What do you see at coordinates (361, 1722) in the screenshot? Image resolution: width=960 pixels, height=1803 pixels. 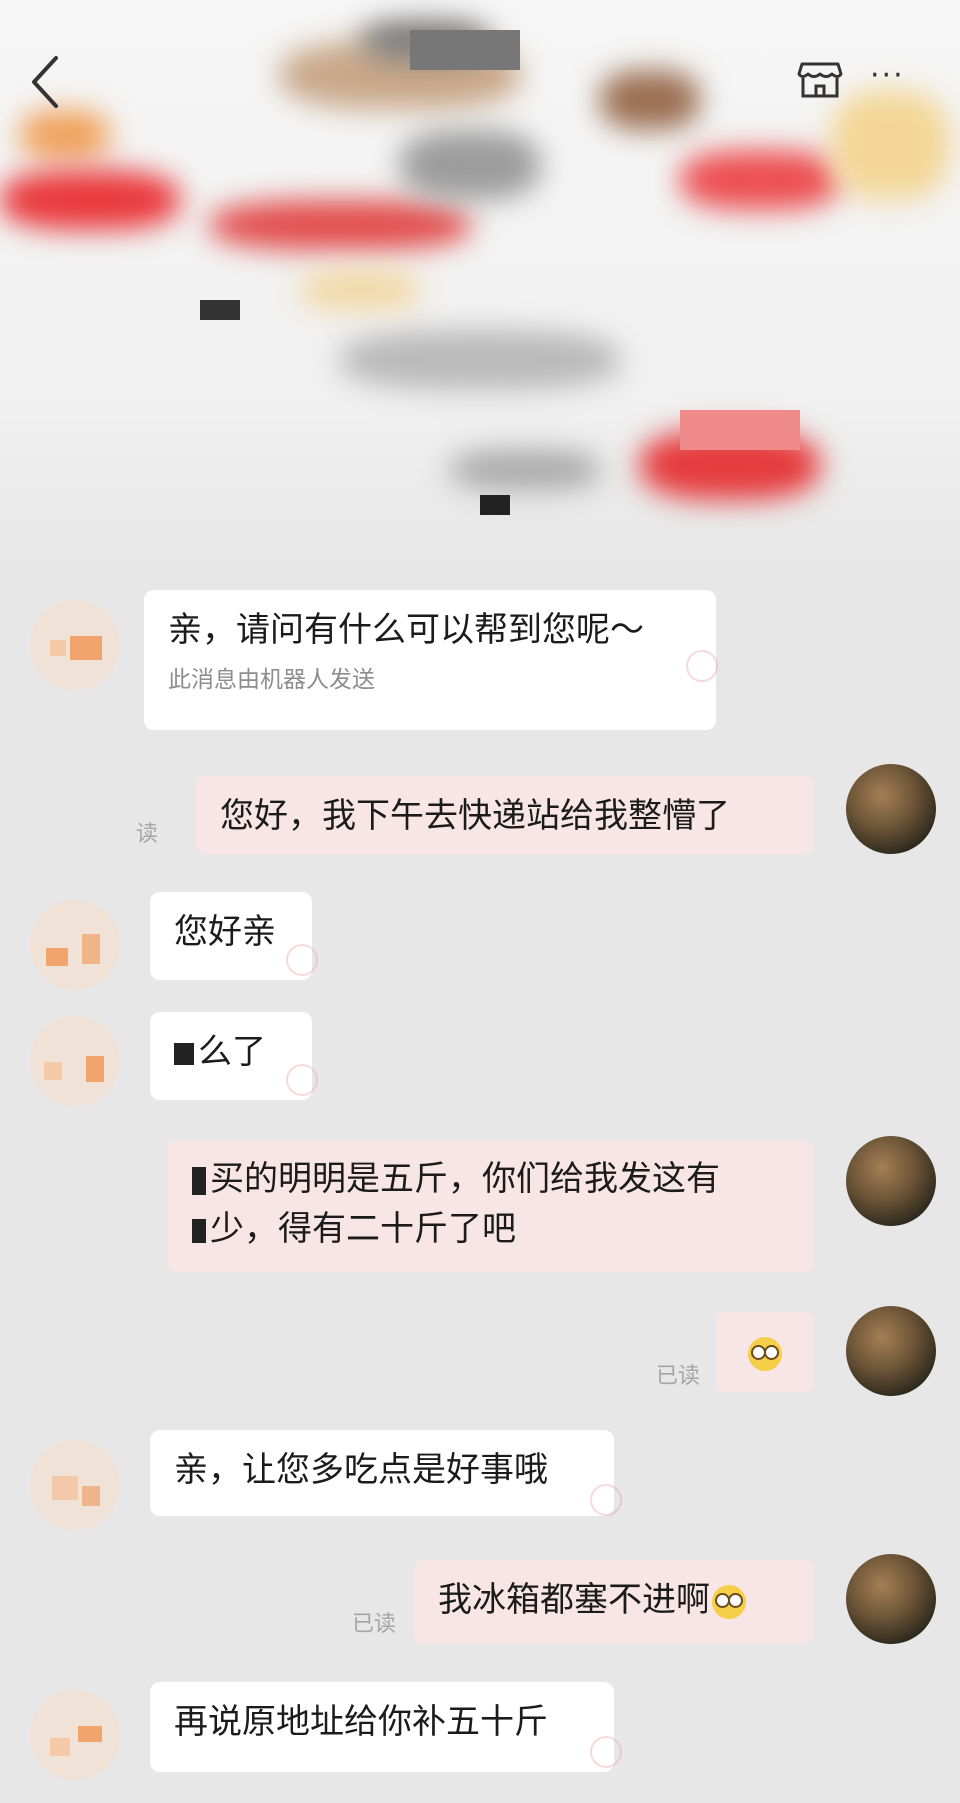 I see `message-text: 再说原地址给你补五十斤` at bounding box center [361, 1722].